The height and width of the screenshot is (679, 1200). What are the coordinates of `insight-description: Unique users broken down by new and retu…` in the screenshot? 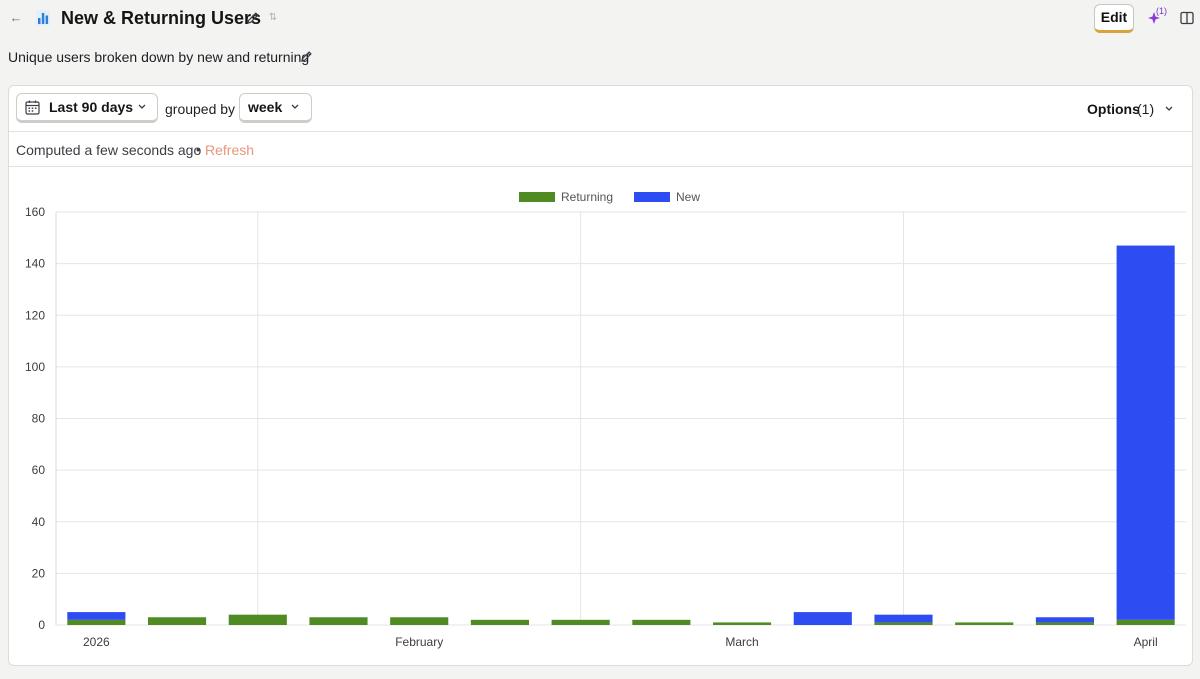 It's located at (159, 57).